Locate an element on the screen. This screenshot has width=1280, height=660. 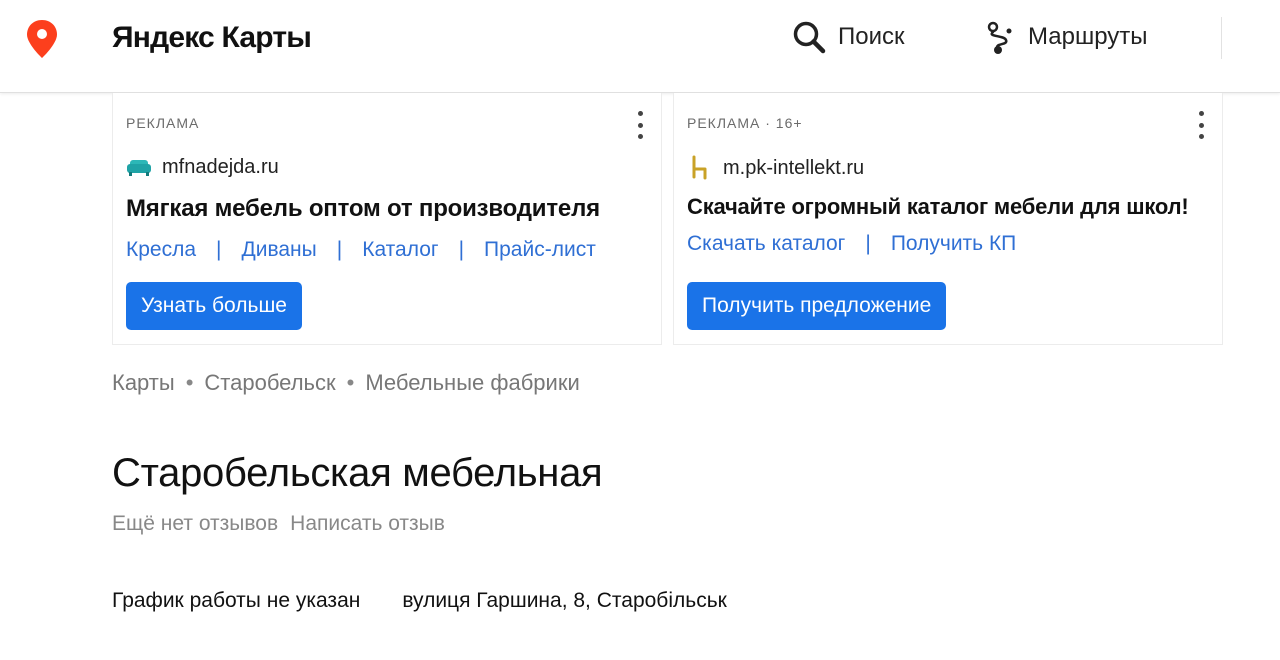
breadcrumb: Карты • Старобельск • Мебельные фабрики is located at coordinates (346, 383).